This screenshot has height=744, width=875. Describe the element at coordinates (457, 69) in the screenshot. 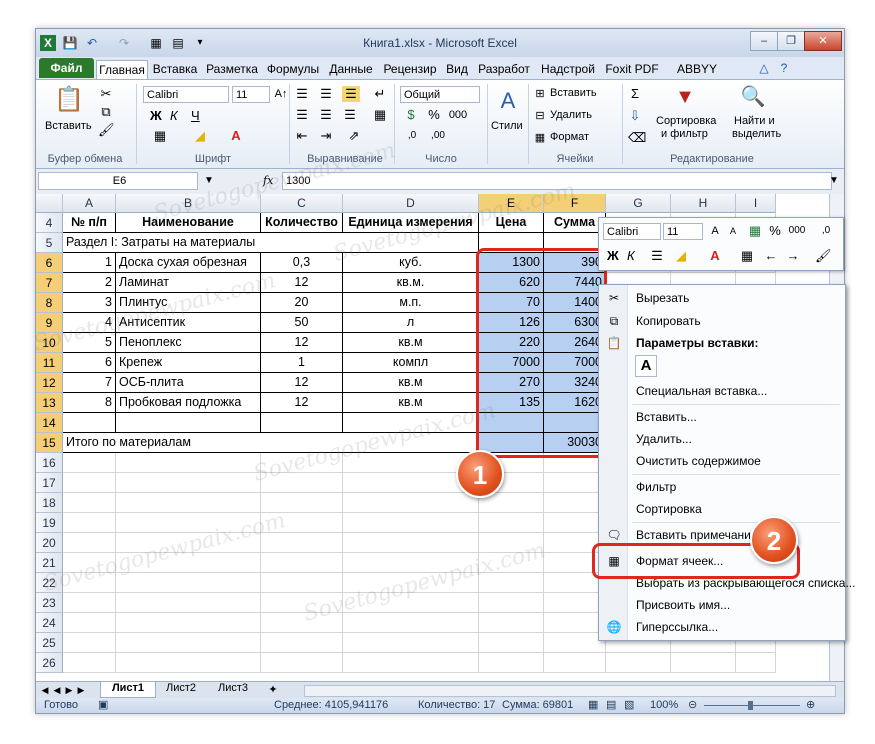

I see `tab-view: Вид` at that location.